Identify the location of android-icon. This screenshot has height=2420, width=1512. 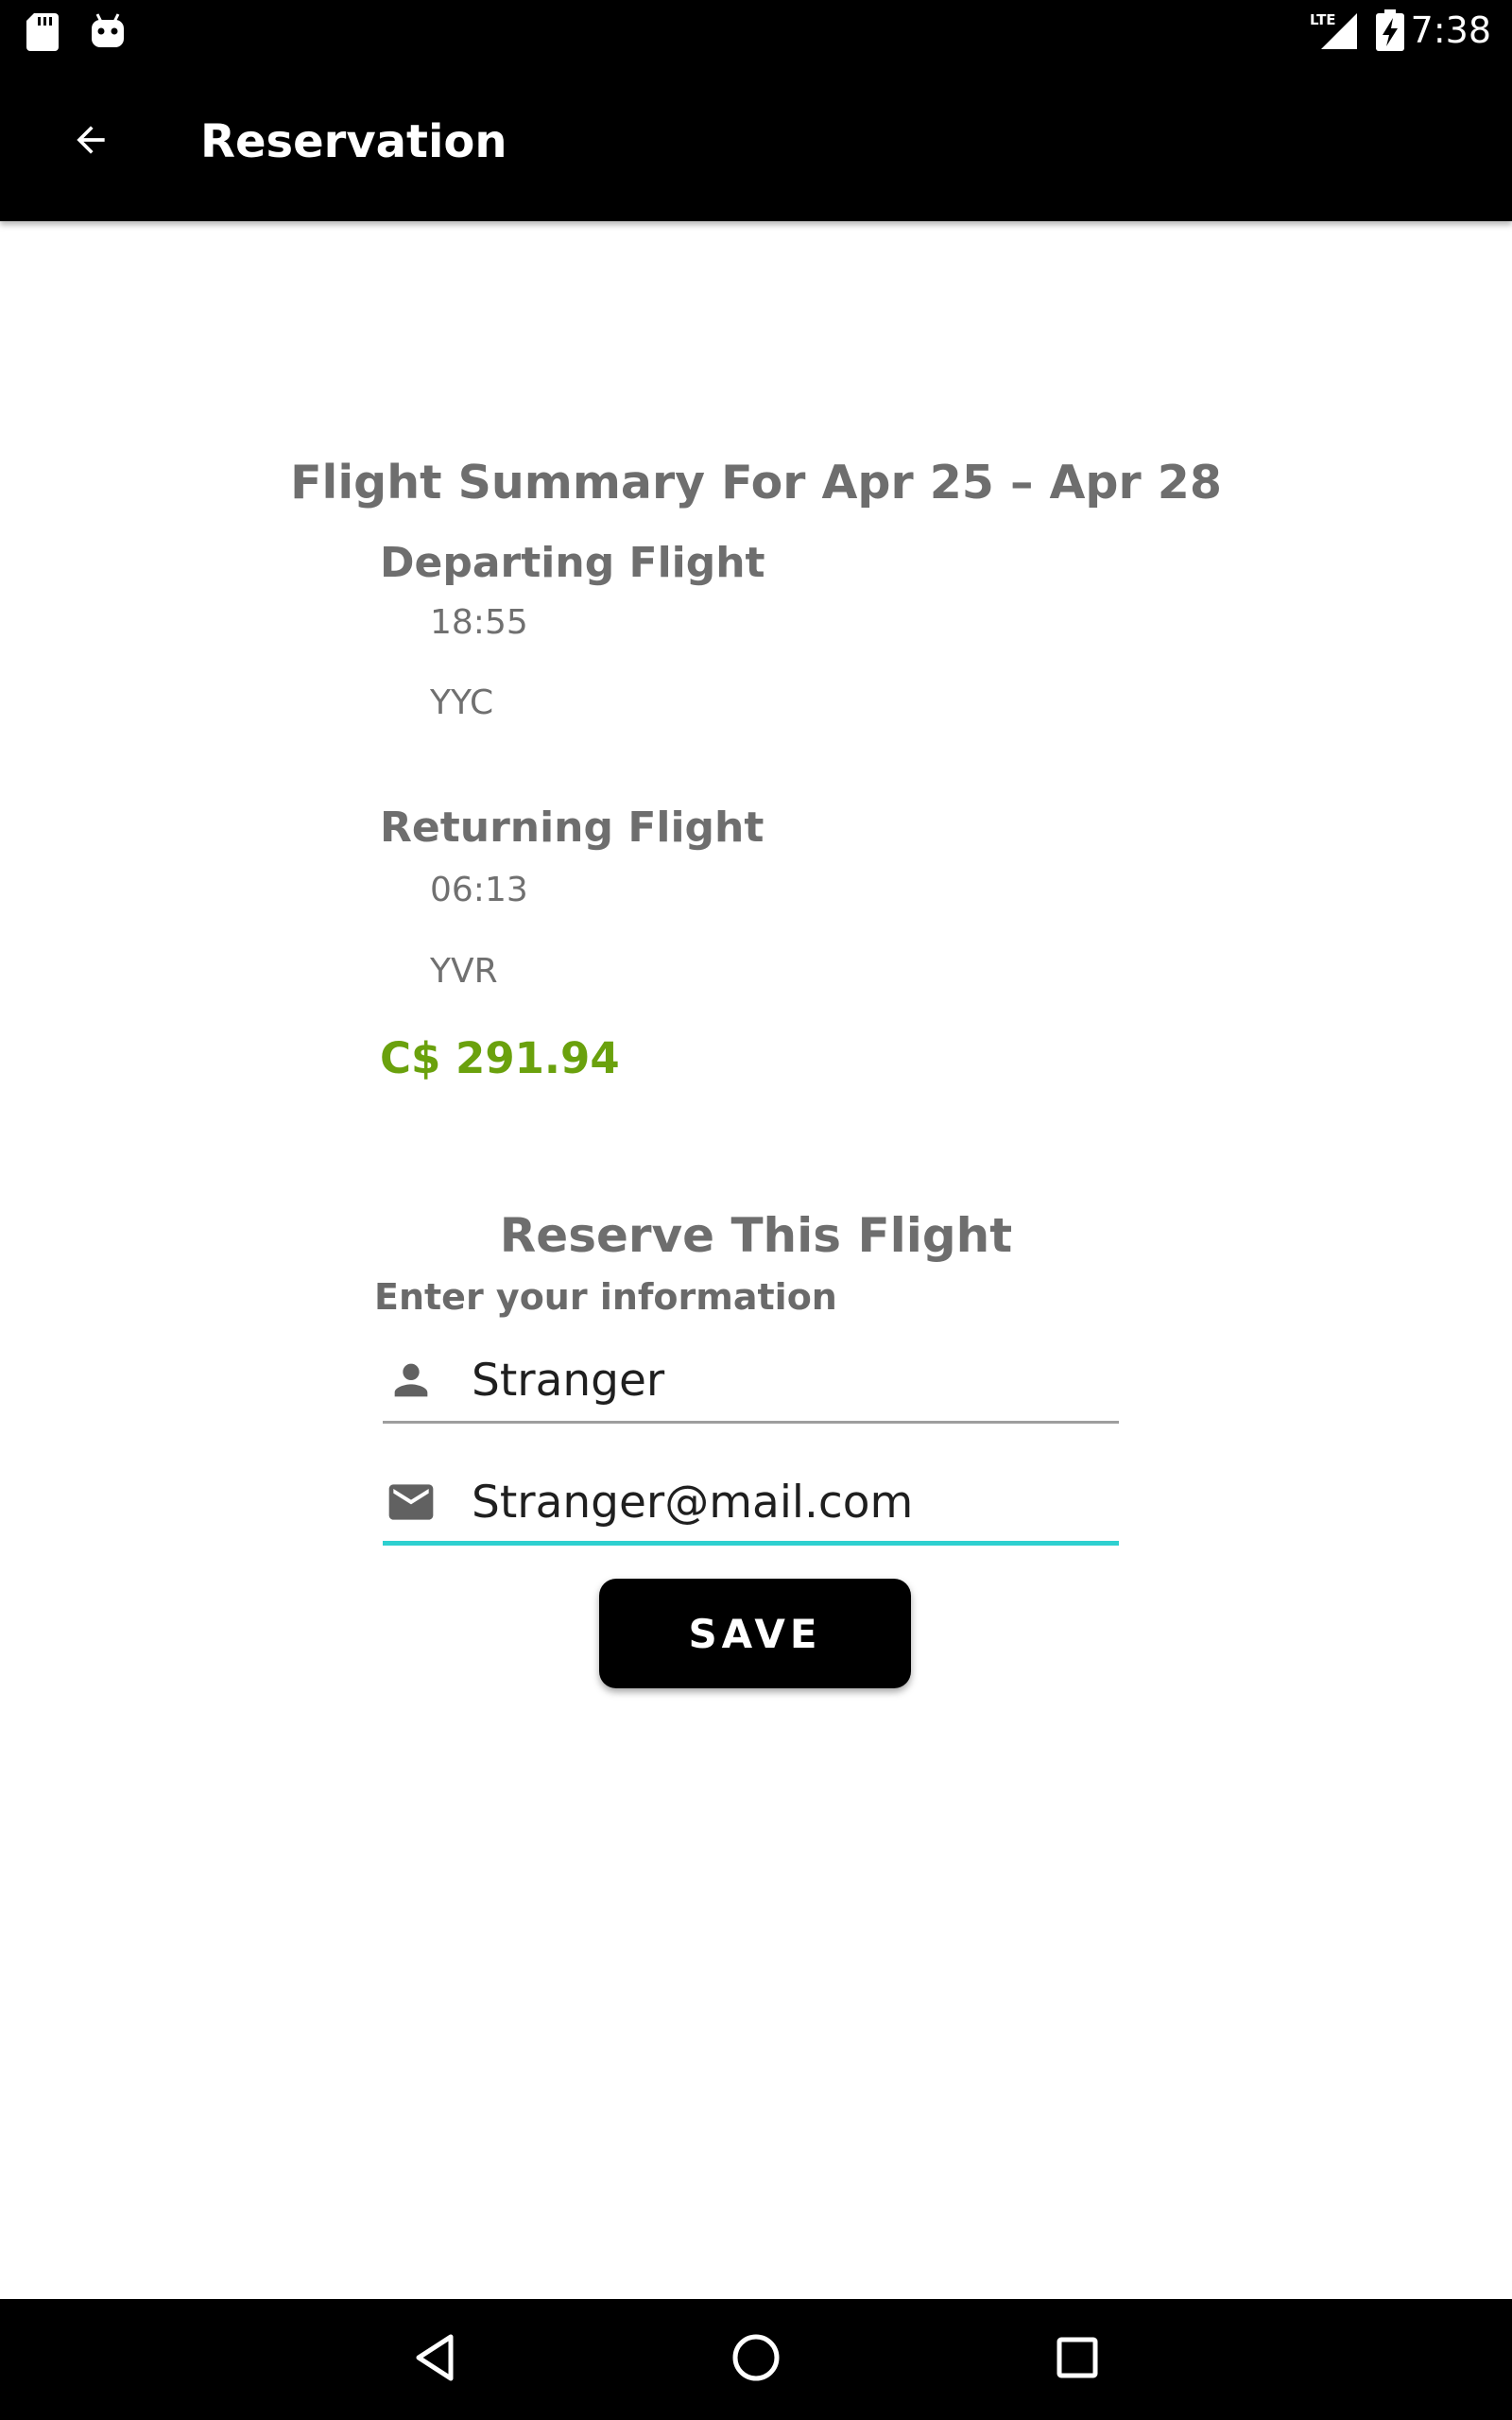
(108, 32).